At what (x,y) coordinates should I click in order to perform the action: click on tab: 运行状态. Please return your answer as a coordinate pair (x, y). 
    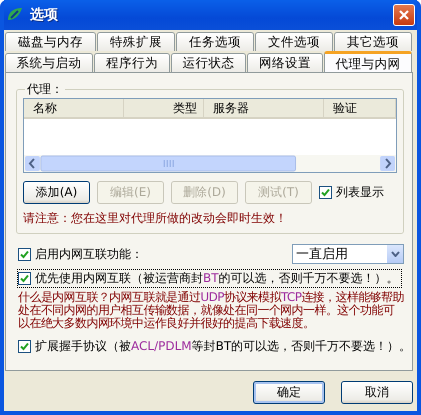
    Looking at the image, I should click on (208, 62).